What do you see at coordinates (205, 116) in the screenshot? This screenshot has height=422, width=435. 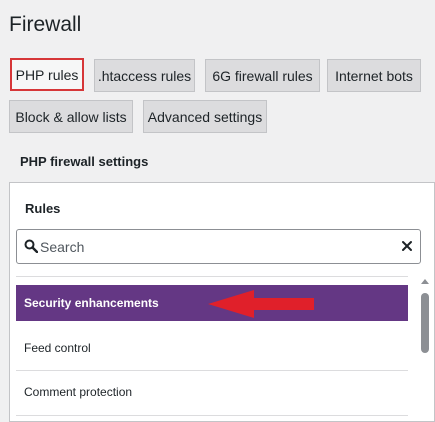 I see `tab-advanced-settings: Advanced settings` at bounding box center [205, 116].